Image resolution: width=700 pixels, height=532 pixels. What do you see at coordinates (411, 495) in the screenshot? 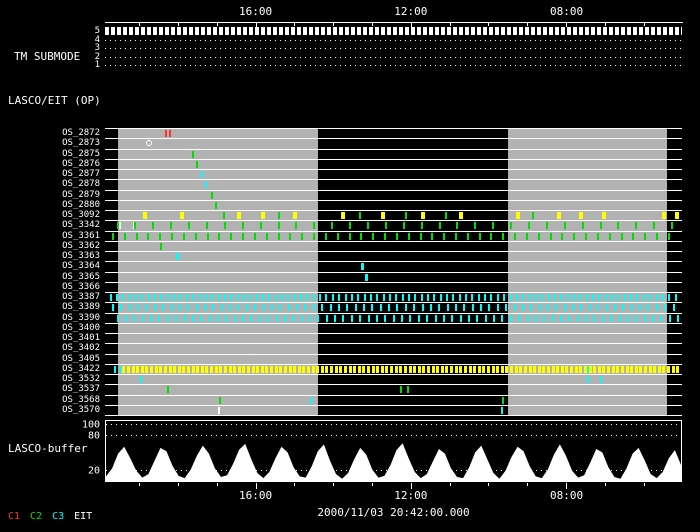
I see `time-axis-label: 12:00` at bounding box center [411, 495].